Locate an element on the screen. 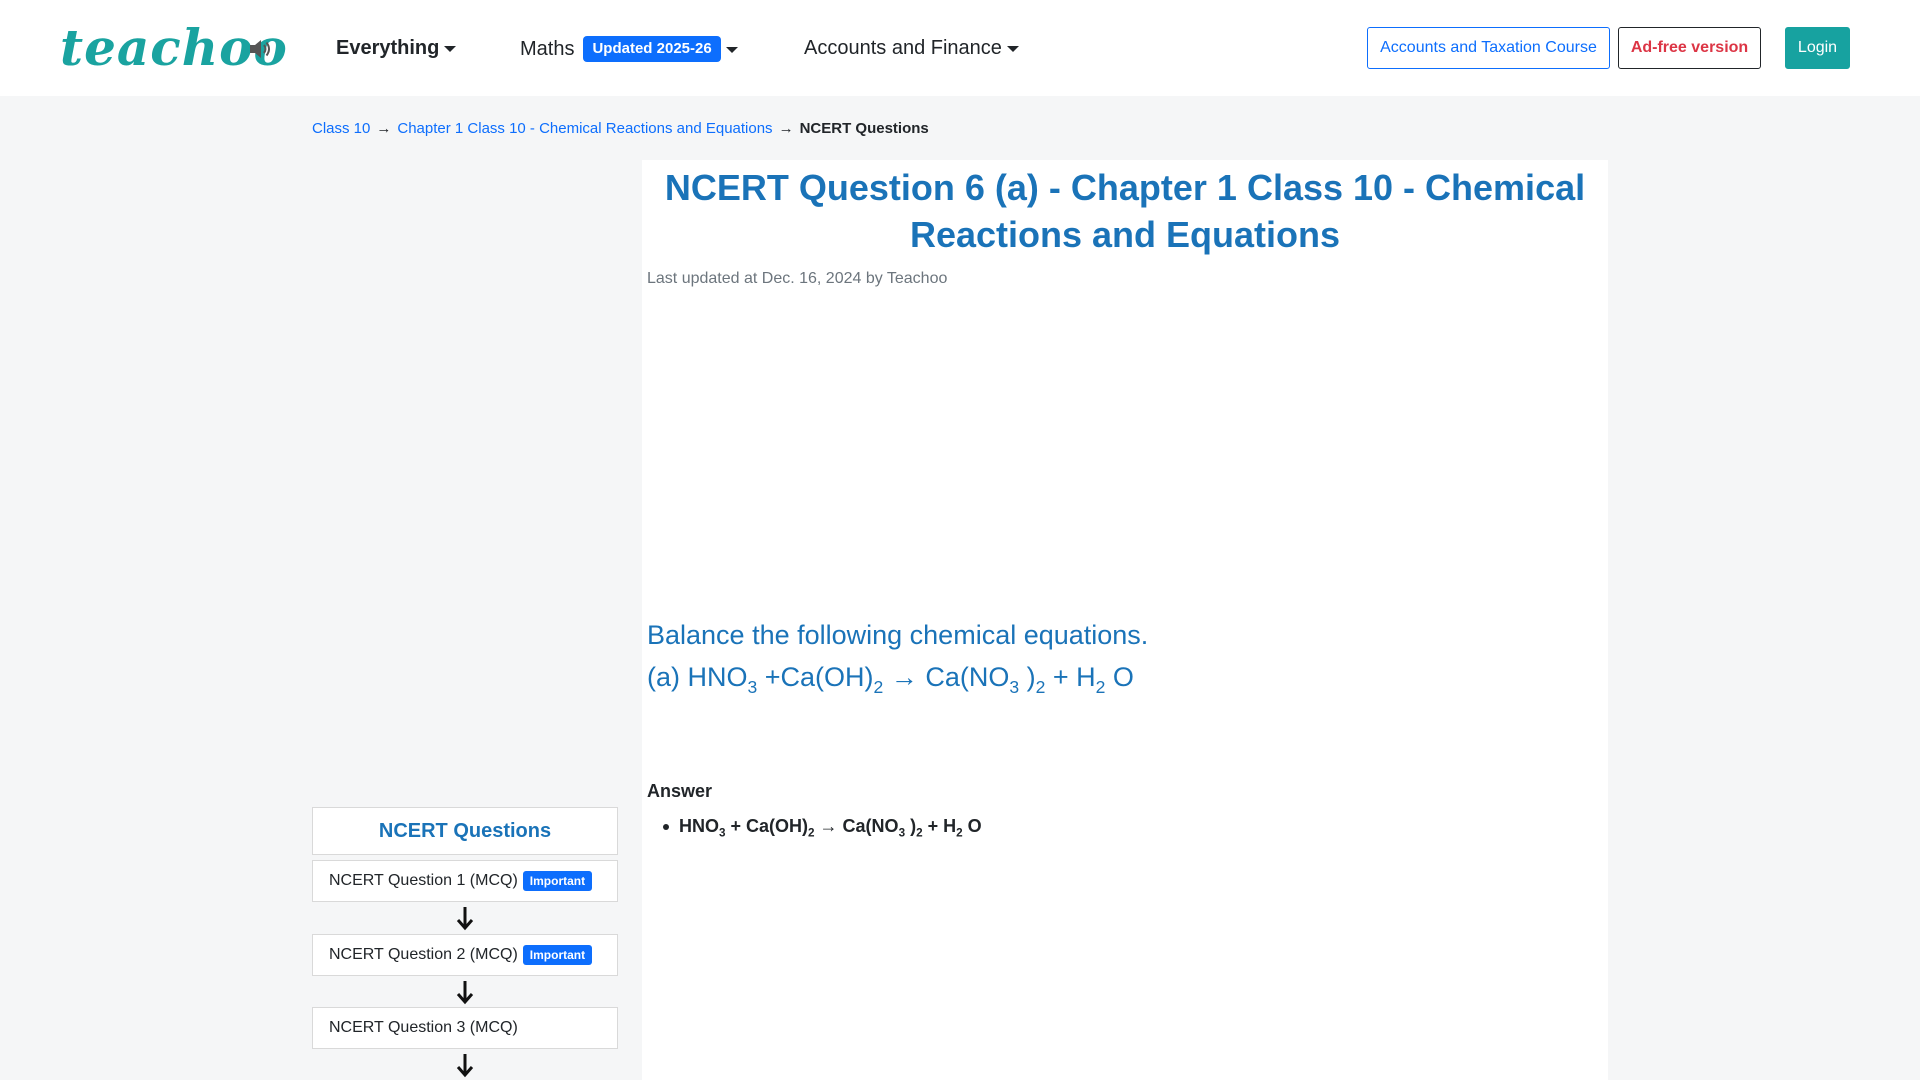  nav-everything-label: Everything is located at coordinates (388, 48).